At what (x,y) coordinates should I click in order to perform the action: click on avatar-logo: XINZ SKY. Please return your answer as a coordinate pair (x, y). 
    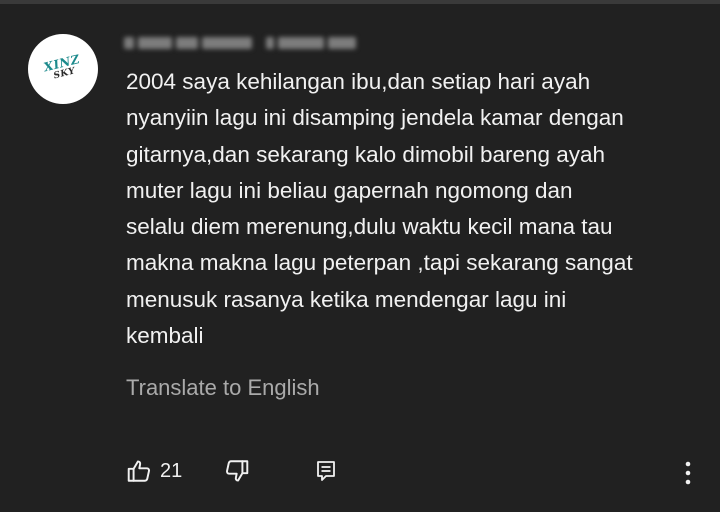
    Looking at the image, I should click on (63, 68).